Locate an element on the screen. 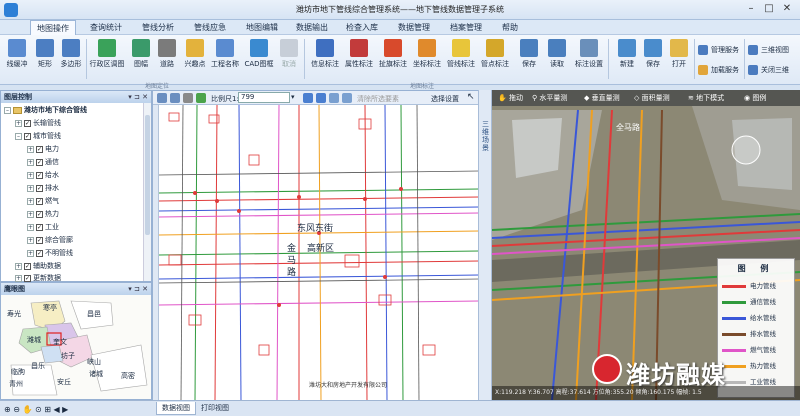 The height and width of the screenshot is (416, 800). open-button: 打开 is located at coordinates (679, 58).